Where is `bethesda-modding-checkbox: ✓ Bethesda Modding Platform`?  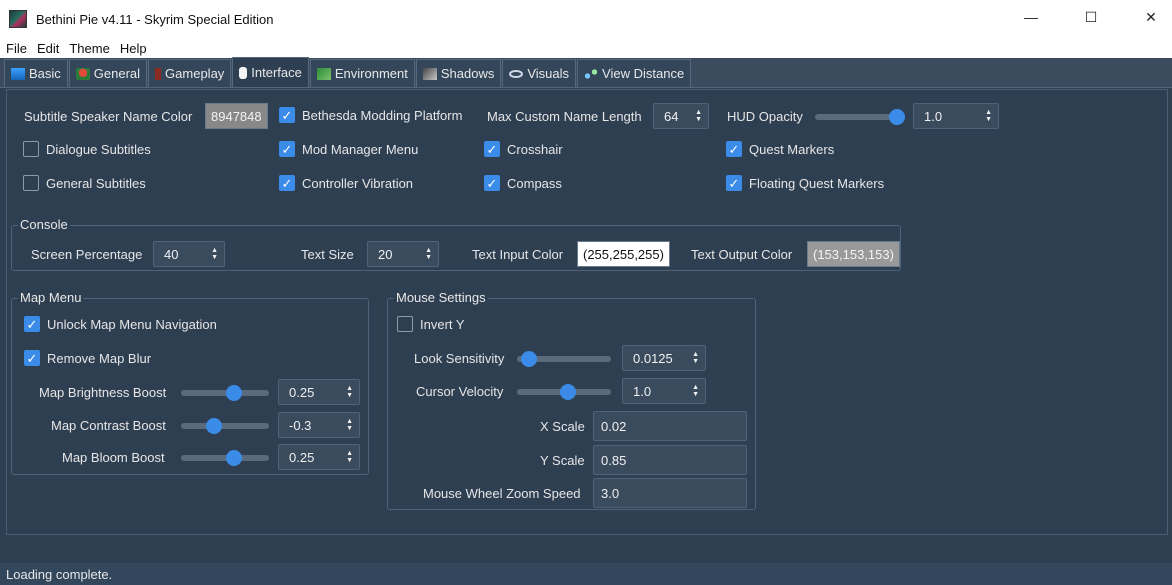
bethesda-modding-checkbox: ✓ Bethesda Modding Platform is located at coordinates (370, 115).